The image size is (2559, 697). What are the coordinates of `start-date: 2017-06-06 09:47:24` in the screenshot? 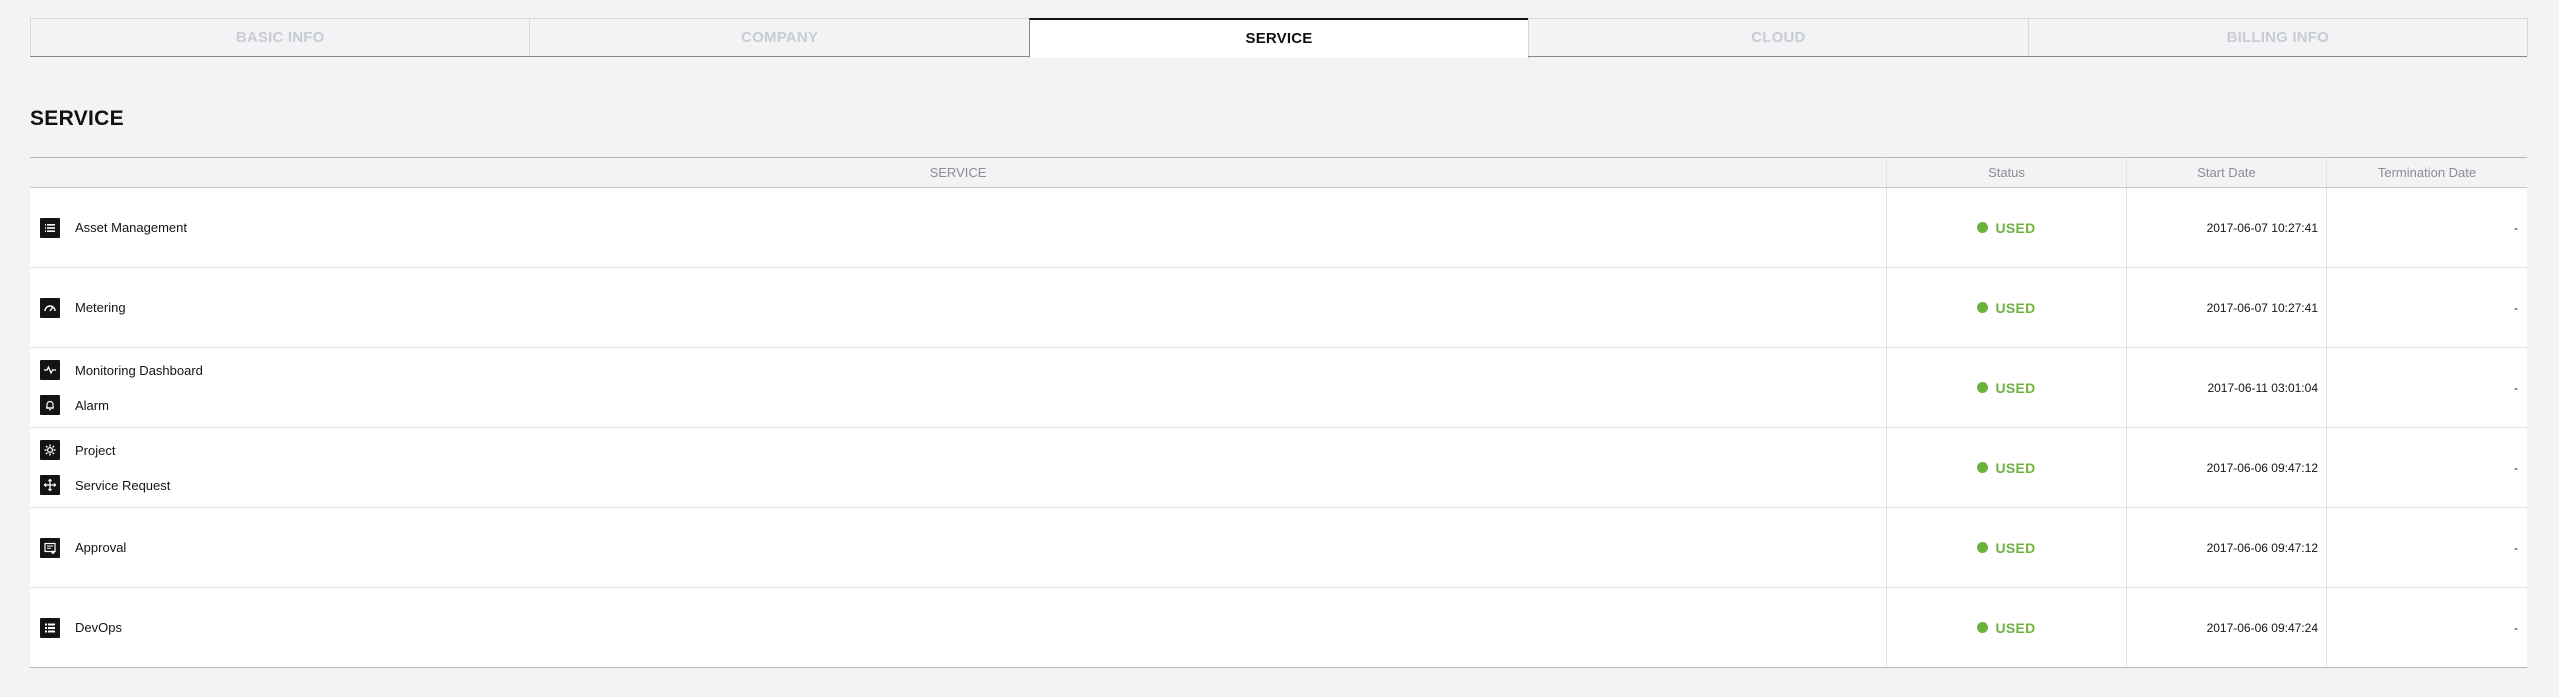 It's located at (2227, 627).